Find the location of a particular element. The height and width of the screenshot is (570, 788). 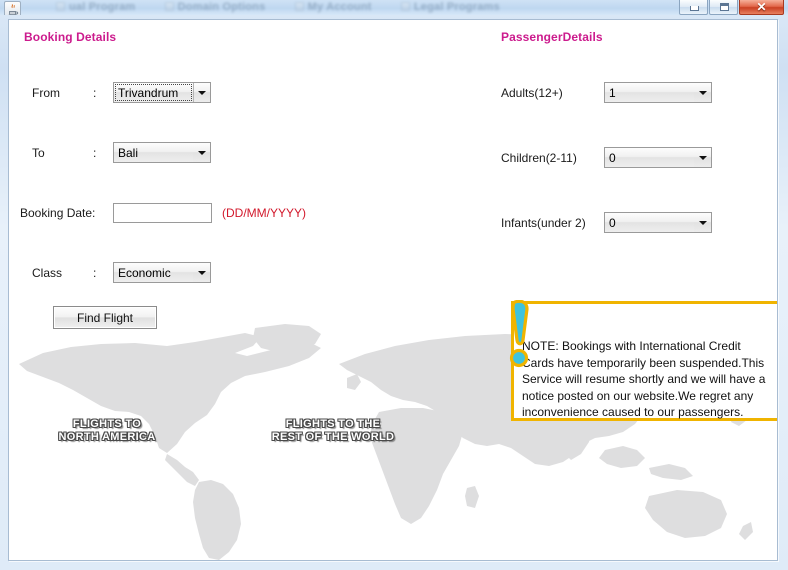

class-combobox-value: Economic is located at coordinates (144, 272).